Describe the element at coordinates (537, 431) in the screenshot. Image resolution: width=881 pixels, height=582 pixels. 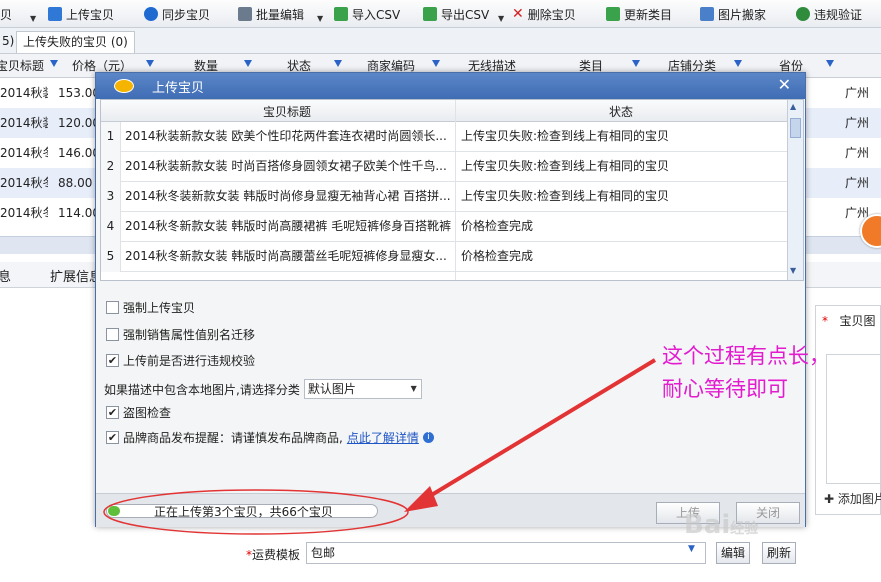
I see `annotation-arrow-line` at that location.